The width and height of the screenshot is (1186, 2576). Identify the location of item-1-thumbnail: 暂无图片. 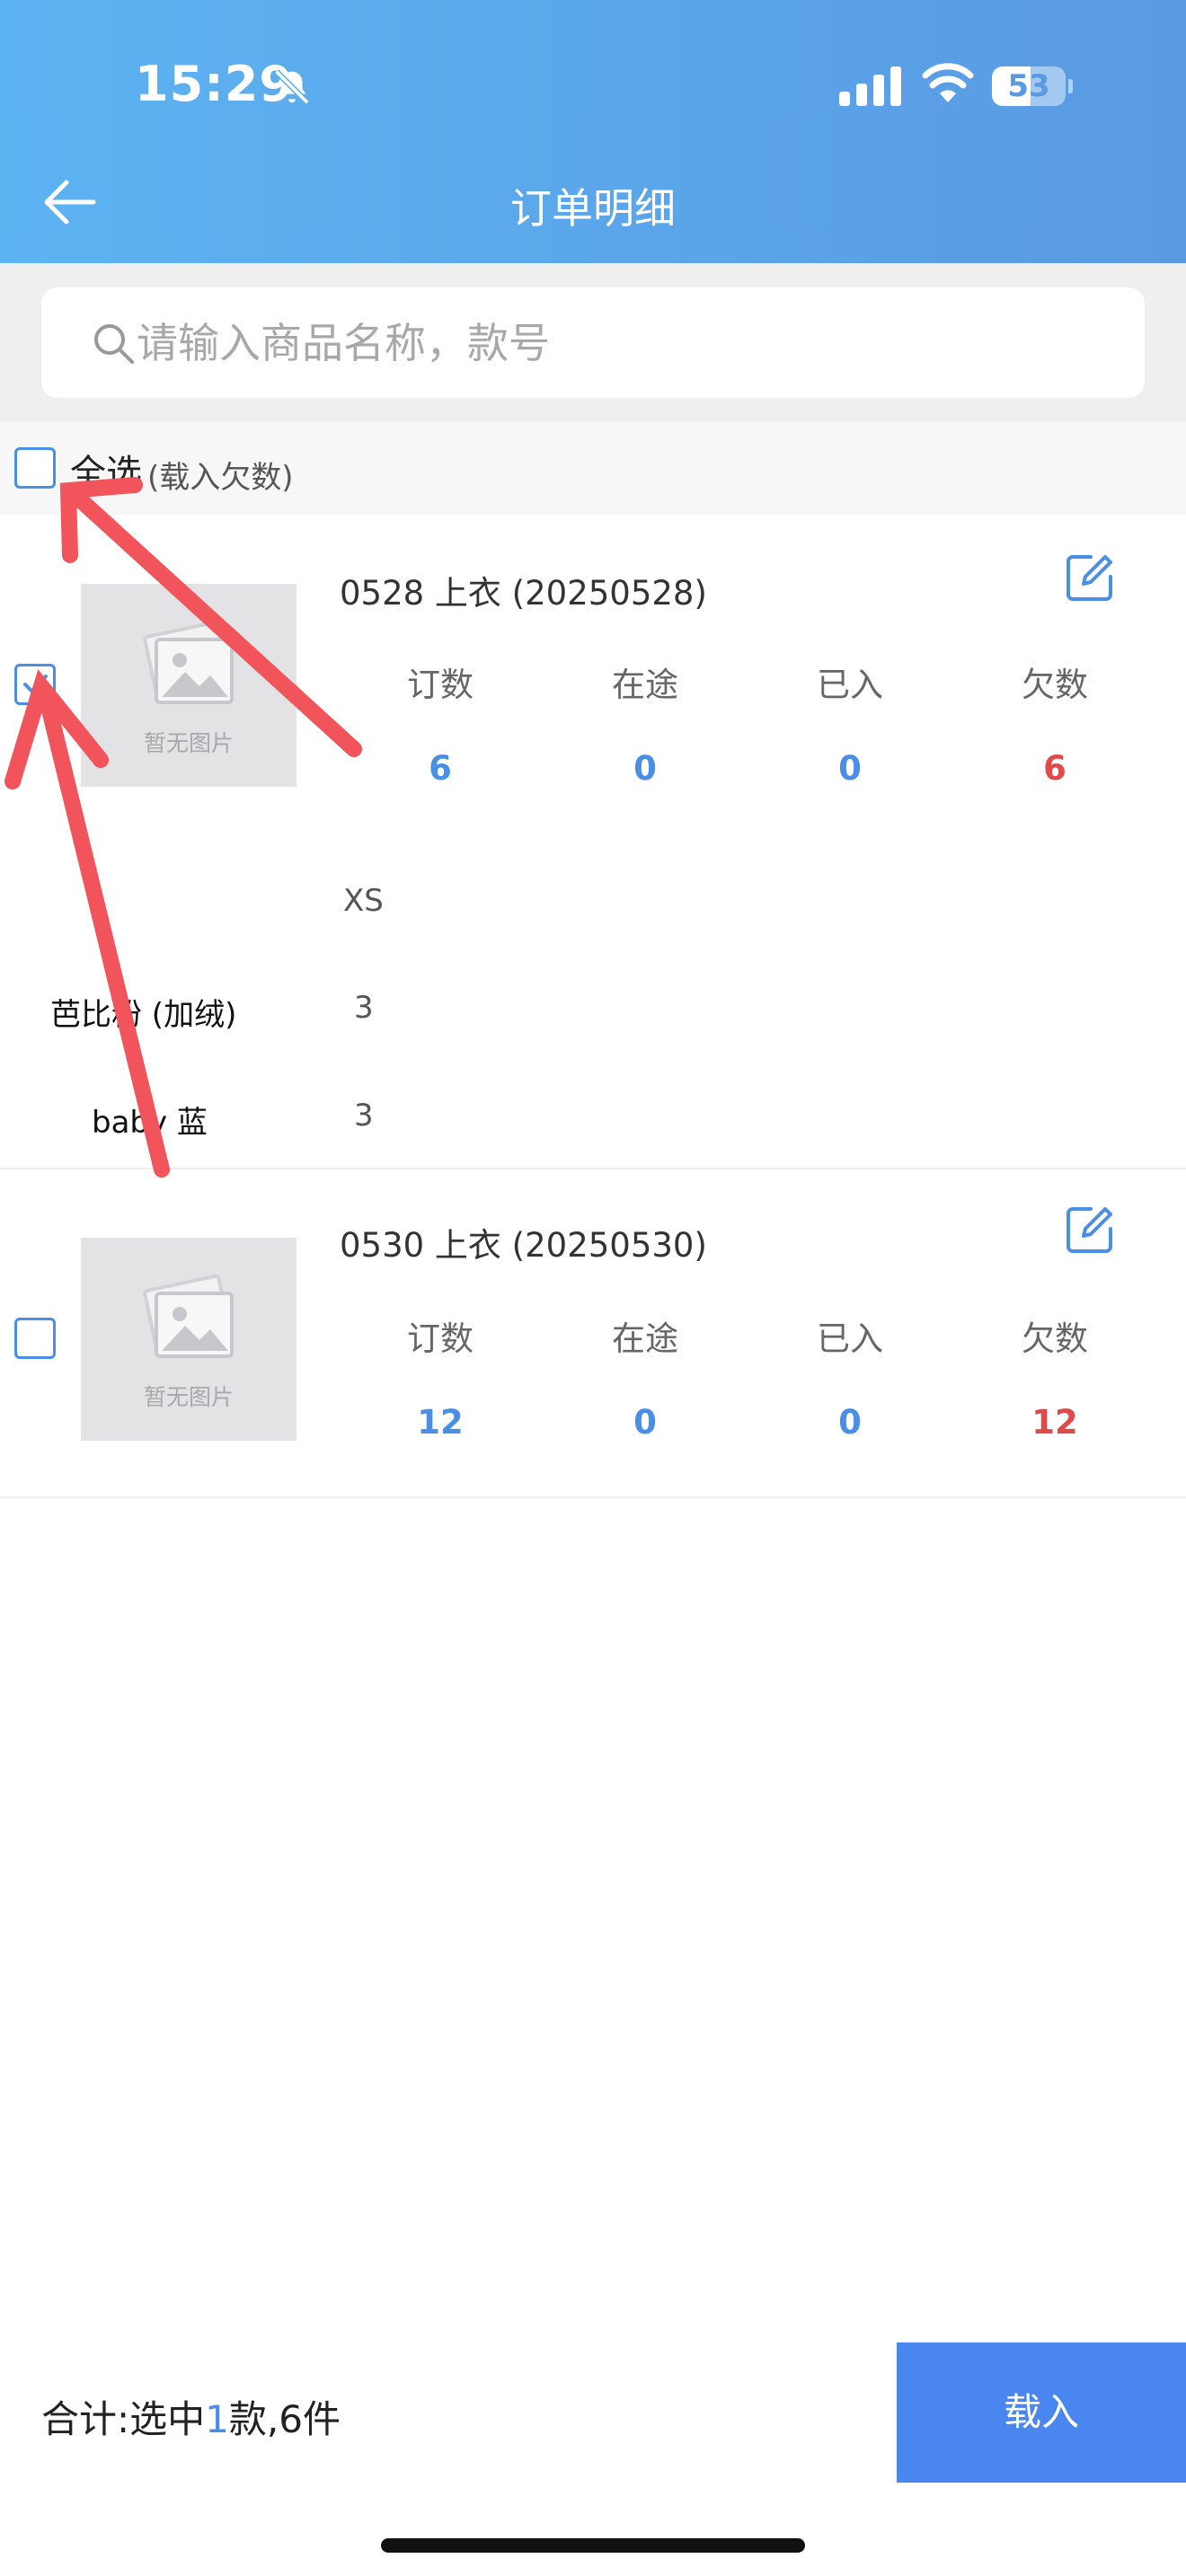
(188, 685).